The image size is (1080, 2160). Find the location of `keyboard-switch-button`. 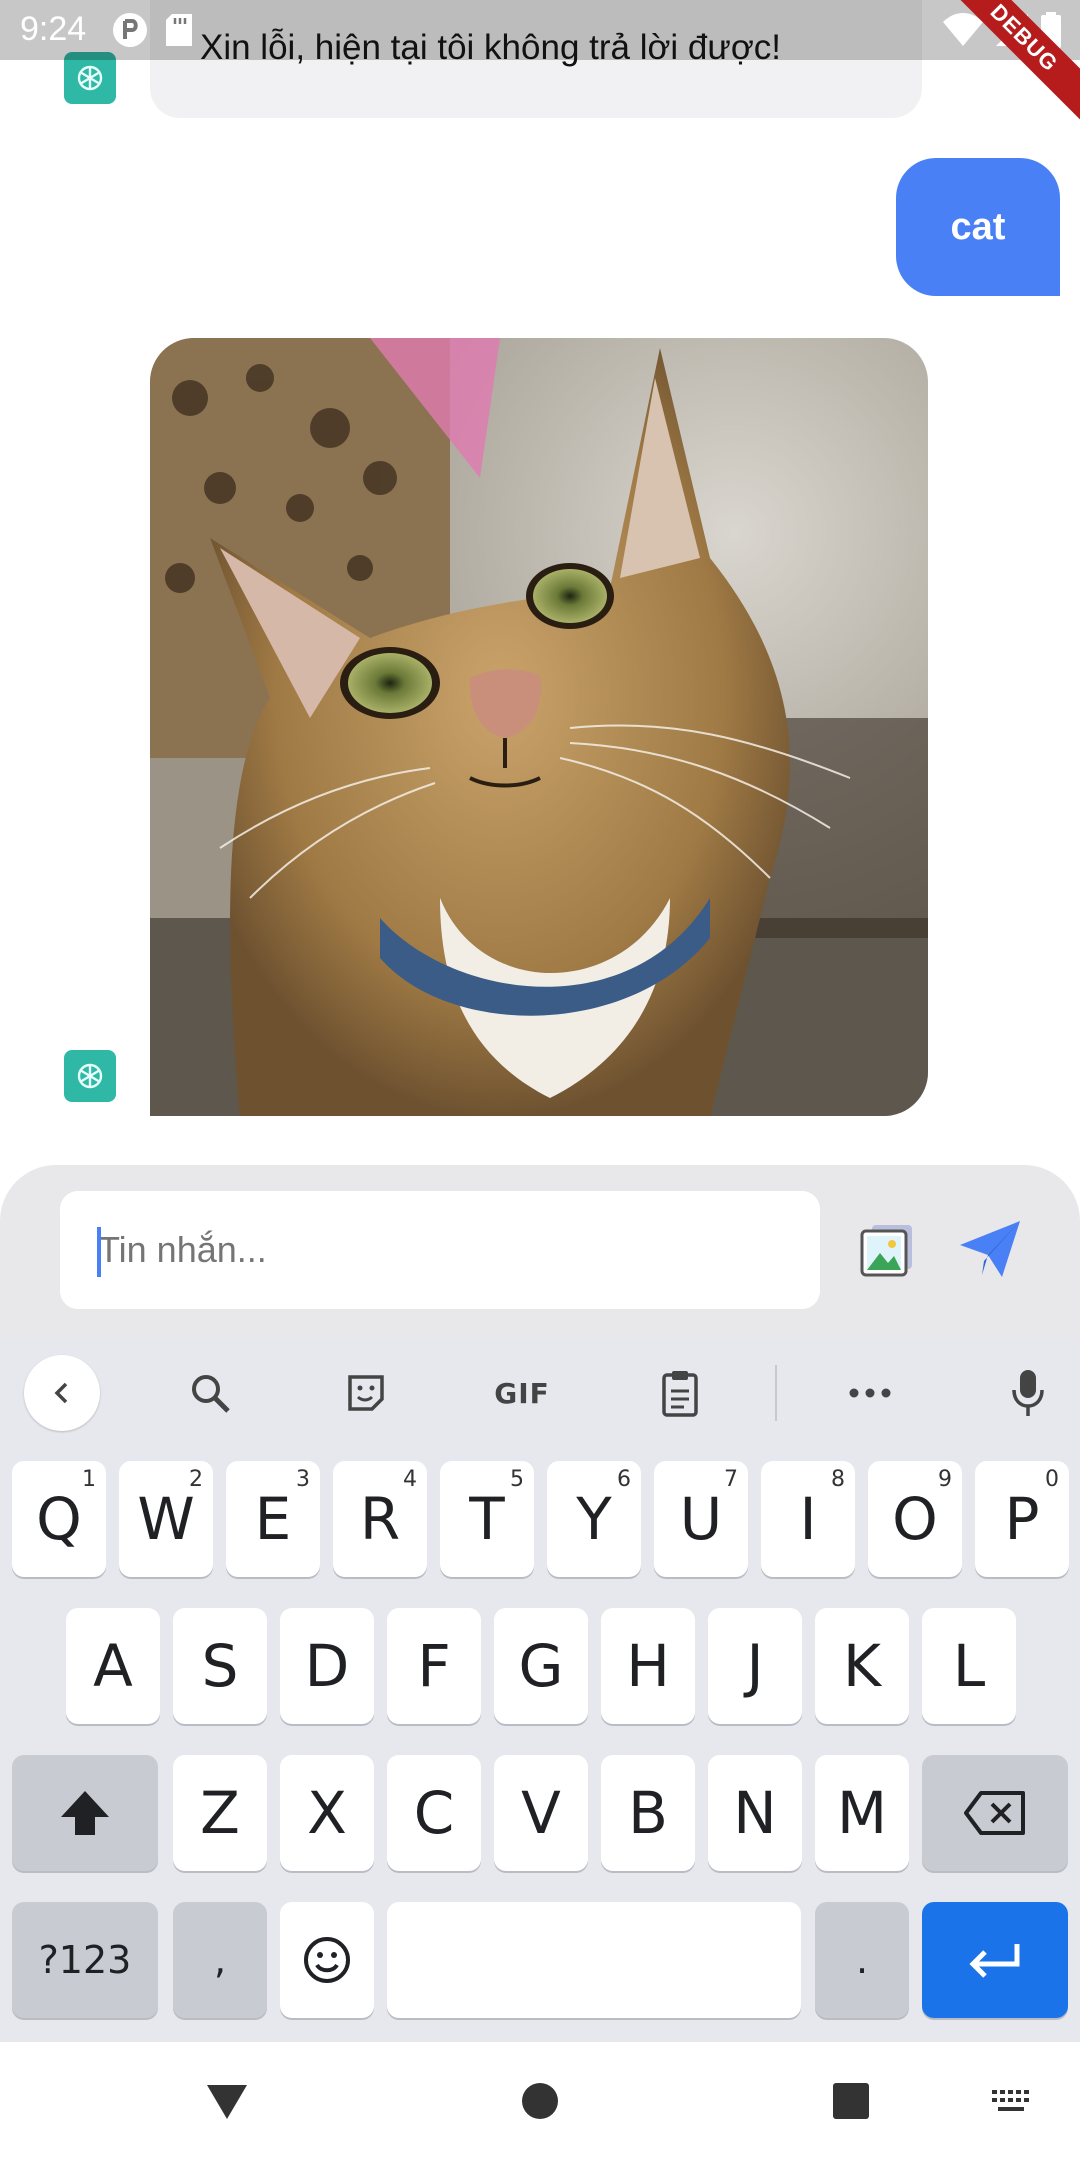

keyboard-switch-button is located at coordinates (1011, 2101).